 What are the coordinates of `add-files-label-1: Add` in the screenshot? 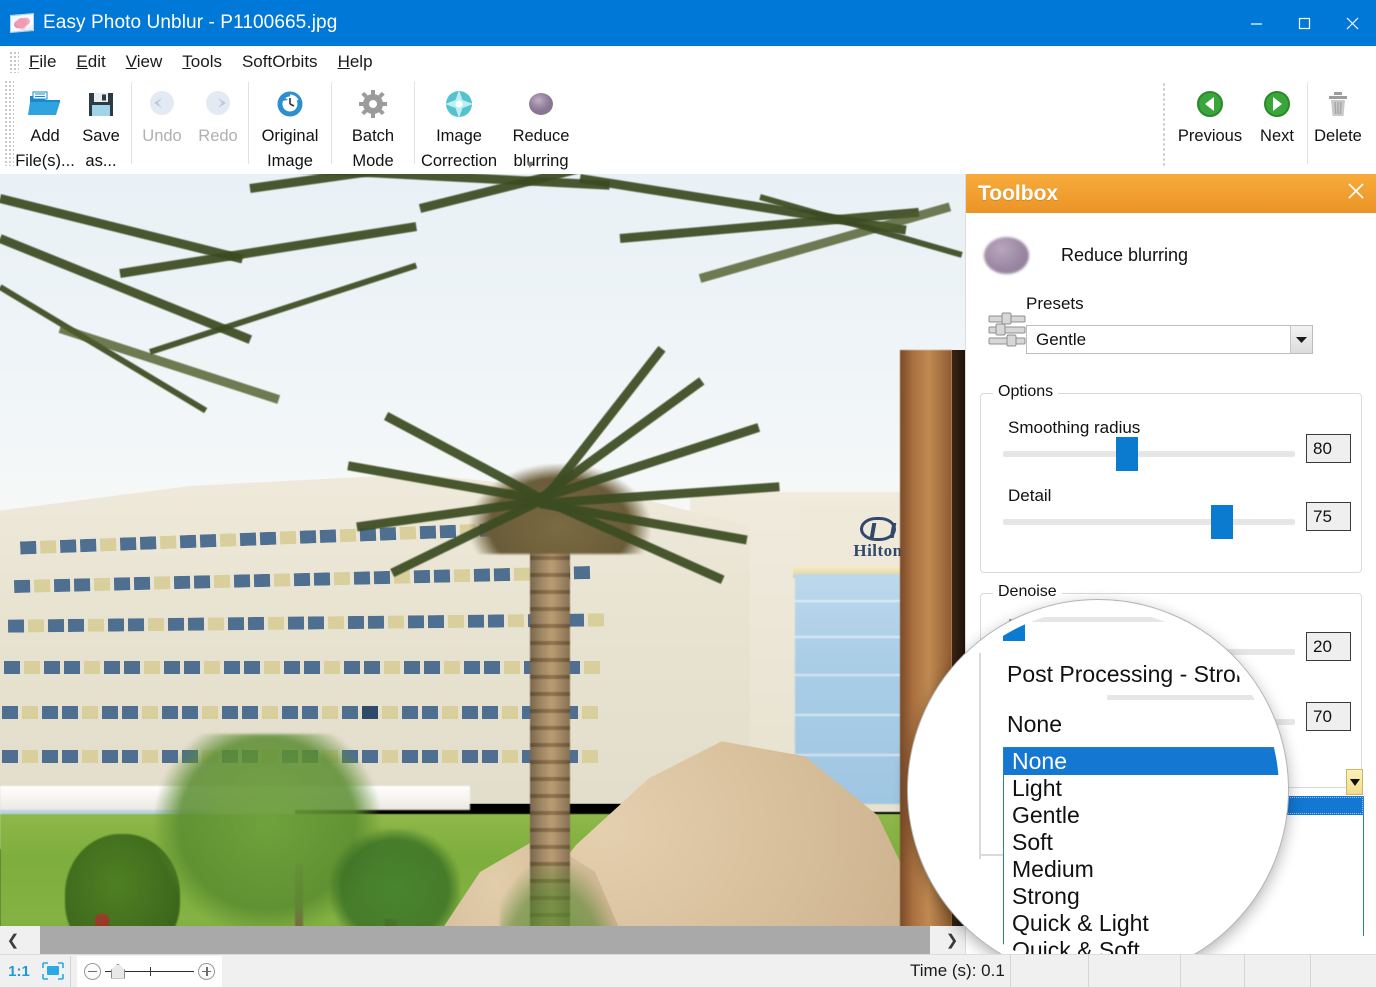 It's located at (45, 136).